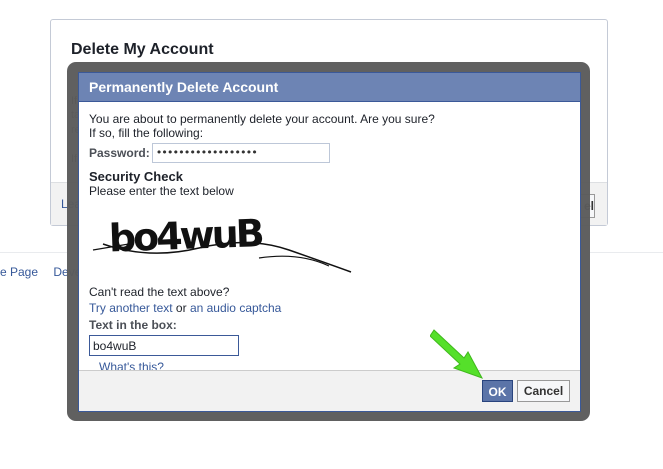 This screenshot has width=663, height=469. What do you see at coordinates (119, 153) in the screenshot?
I see `password-label: Password:` at bounding box center [119, 153].